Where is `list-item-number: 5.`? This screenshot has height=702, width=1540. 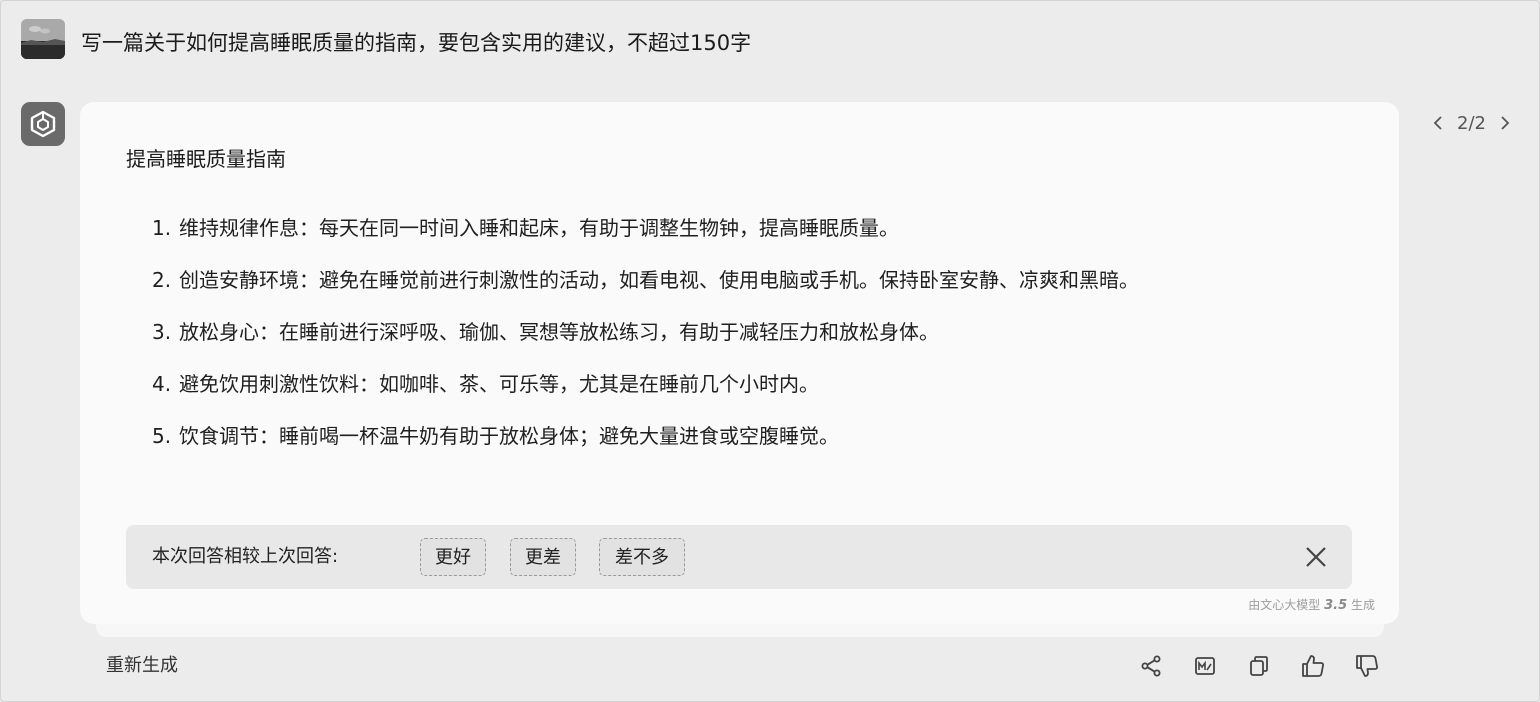
list-item-number: 5. is located at coordinates (162, 436).